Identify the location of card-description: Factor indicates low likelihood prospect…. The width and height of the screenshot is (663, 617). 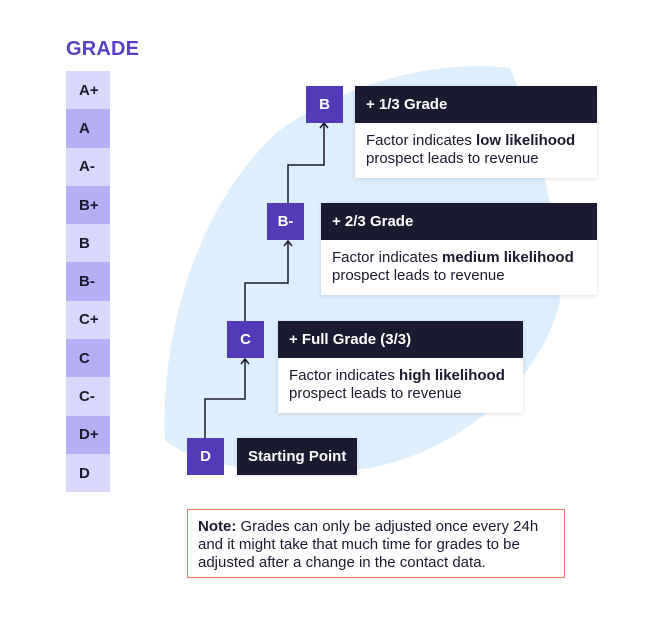
(476, 150).